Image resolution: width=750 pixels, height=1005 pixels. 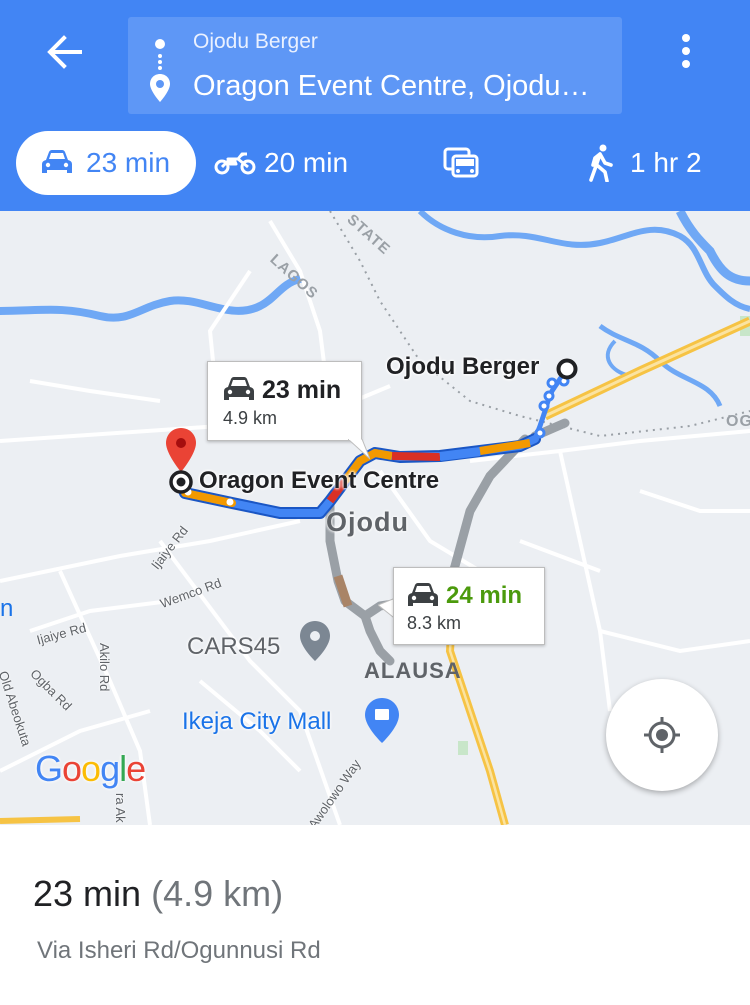 I want to click on summary-duration: 23 min (4.9 km), so click(x=158, y=894).